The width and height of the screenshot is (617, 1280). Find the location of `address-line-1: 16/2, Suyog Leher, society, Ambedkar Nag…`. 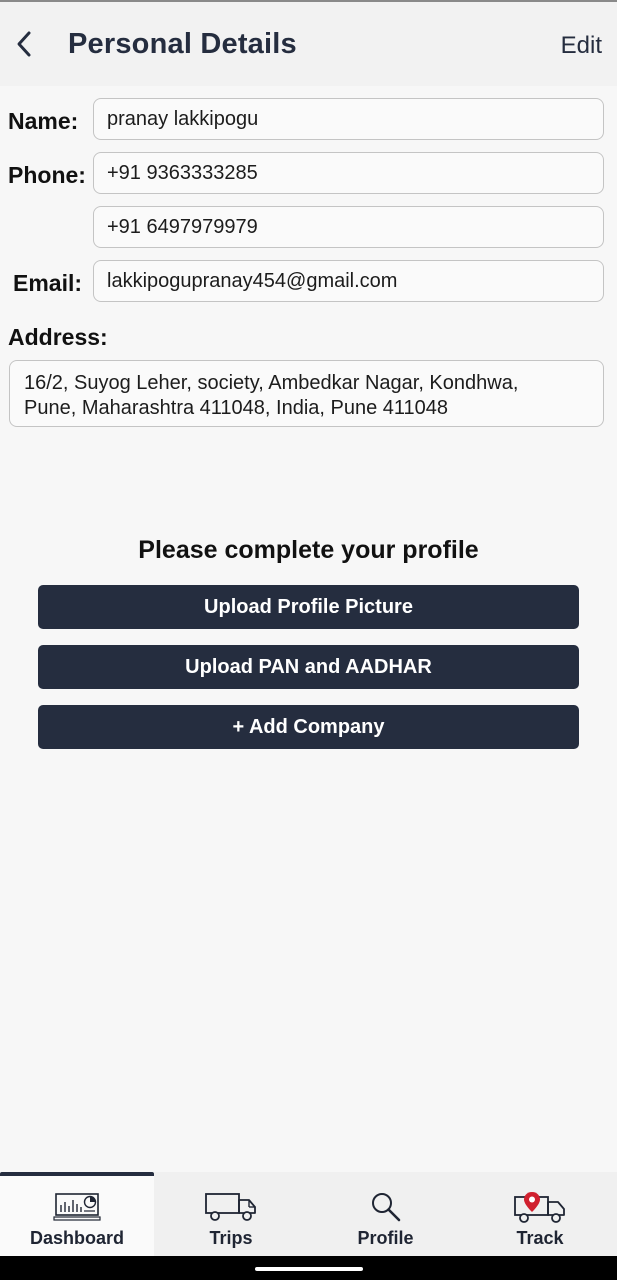

address-line-1: 16/2, Suyog Leher, society, Ambedkar Nag… is located at coordinates (271, 383).